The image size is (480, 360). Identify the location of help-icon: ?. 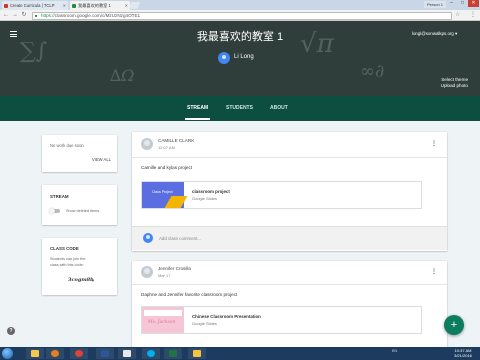
(11, 331).